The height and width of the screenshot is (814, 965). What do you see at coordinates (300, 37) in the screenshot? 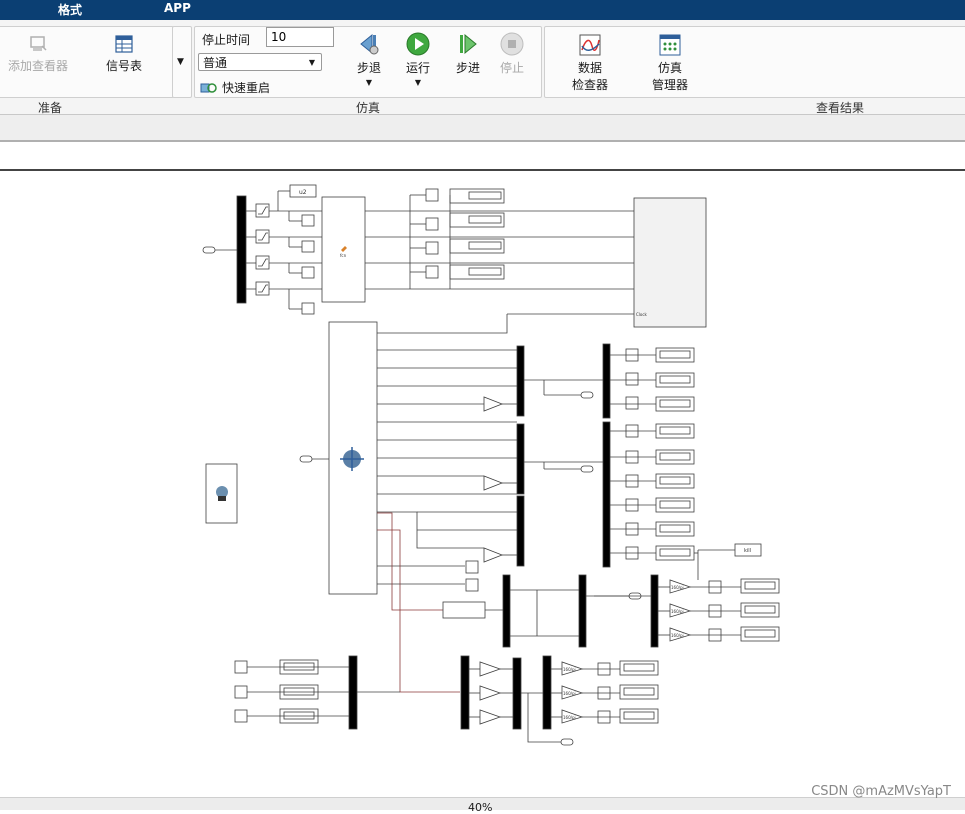
I see `stop-time-input` at bounding box center [300, 37].